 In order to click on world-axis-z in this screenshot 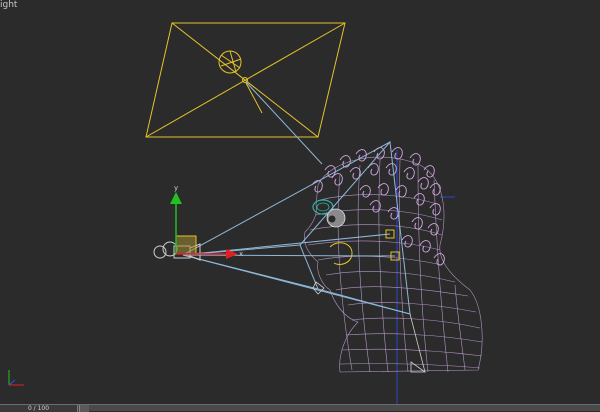, I will do `click(12, 382)`.